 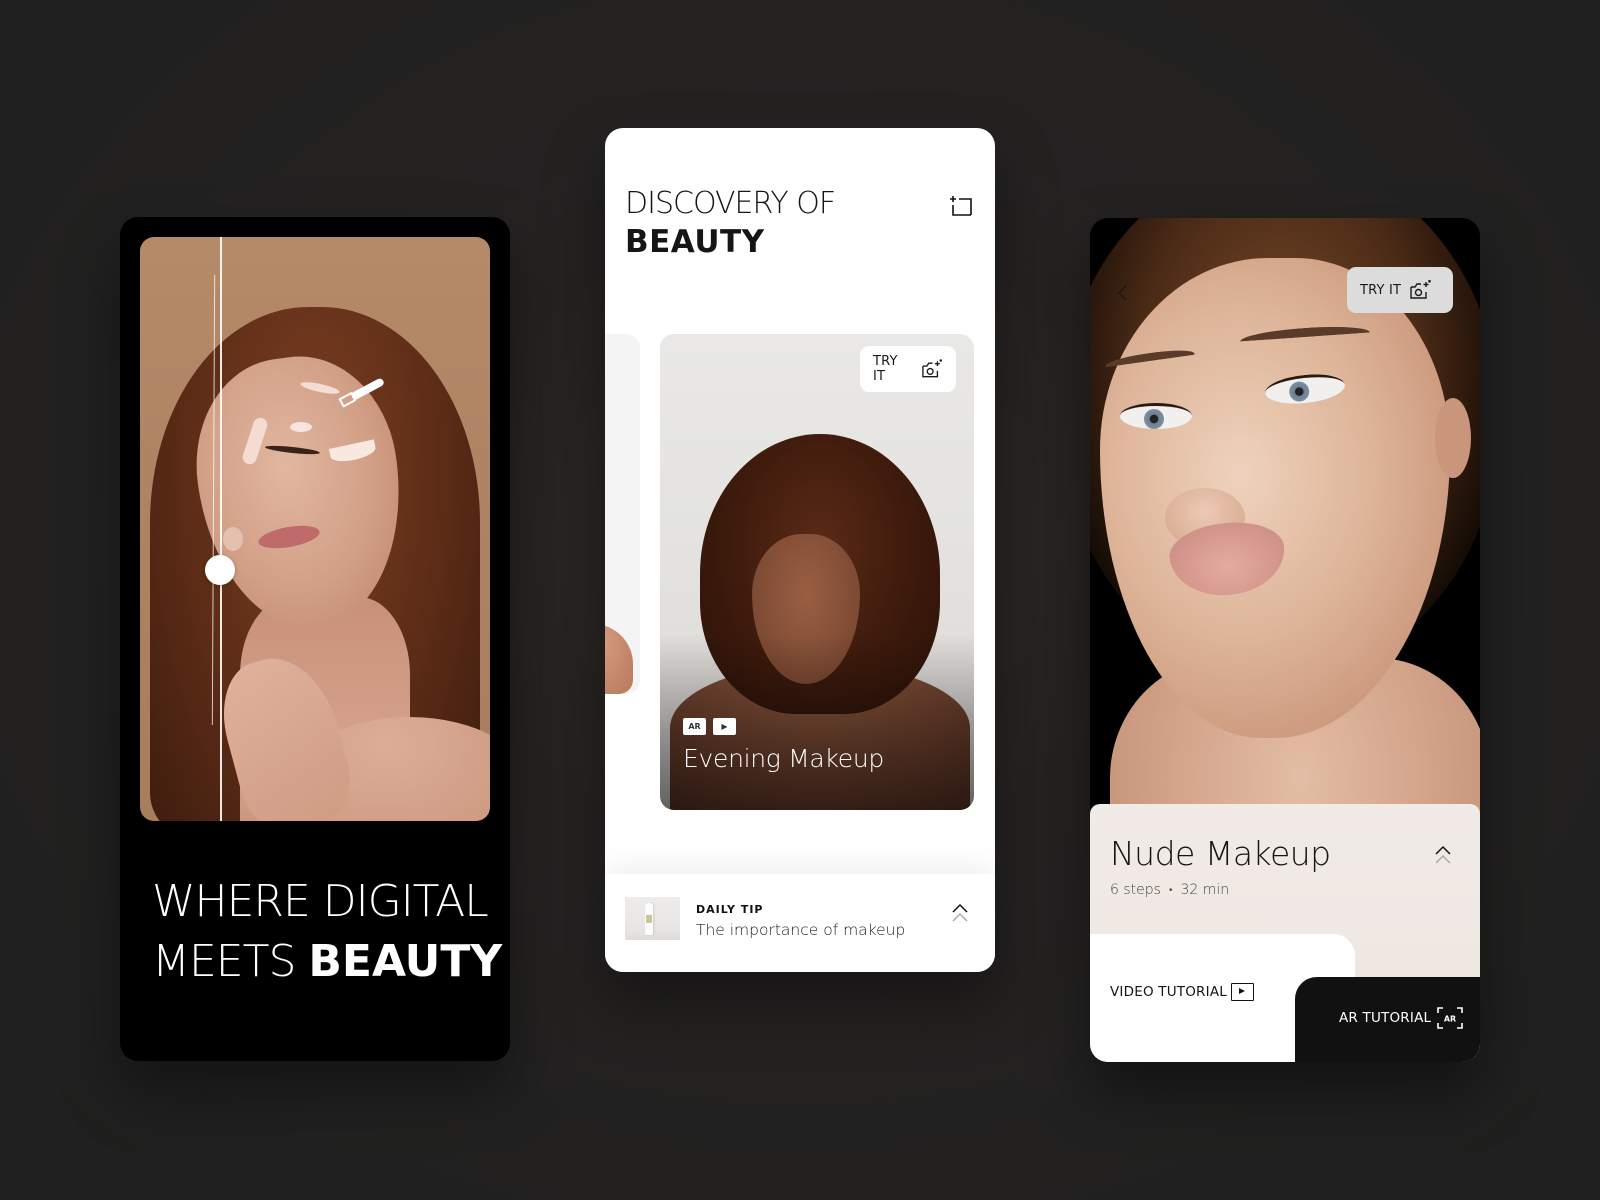 I want to click on ar-tutorial-label: AR TUTORIAL, so click(x=1385, y=1018).